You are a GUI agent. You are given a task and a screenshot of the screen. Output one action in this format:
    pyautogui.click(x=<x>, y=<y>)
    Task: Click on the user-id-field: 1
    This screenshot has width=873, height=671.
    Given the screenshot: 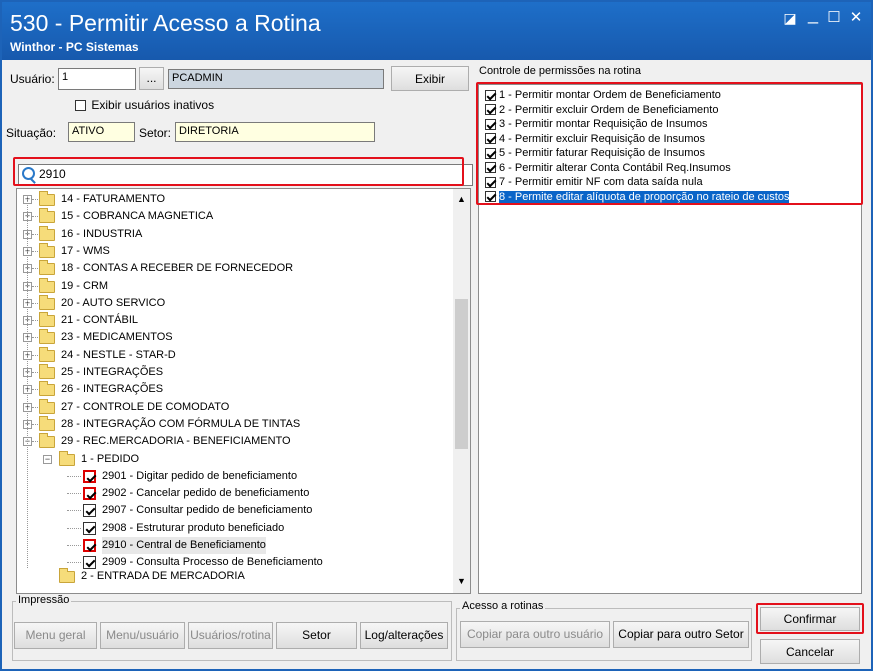 What is the action you would take?
    pyautogui.click(x=97, y=79)
    